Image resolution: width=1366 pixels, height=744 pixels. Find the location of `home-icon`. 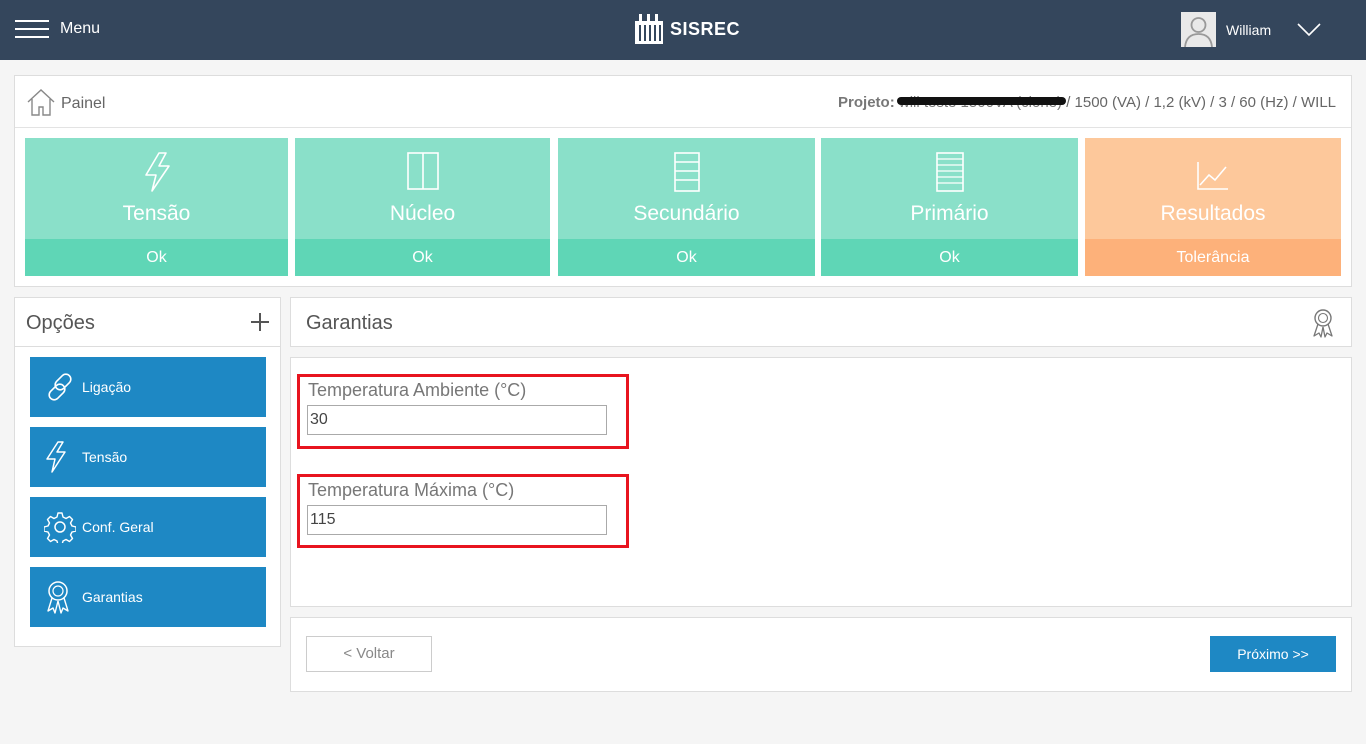

home-icon is located at coordinates (41, 102).